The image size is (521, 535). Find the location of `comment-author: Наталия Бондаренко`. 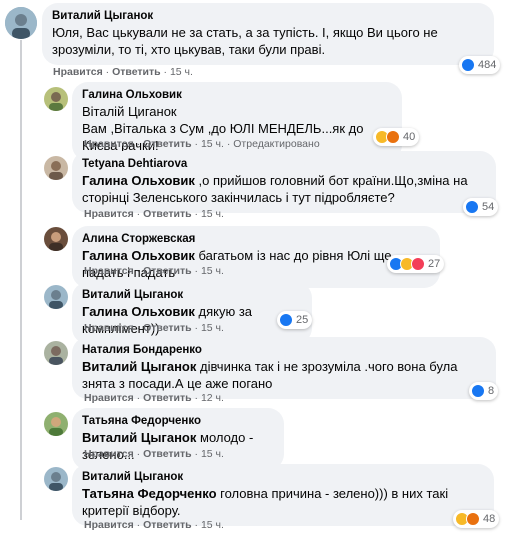

comment-author: Наталия Бондаренко is located at coordinates (284, 350).